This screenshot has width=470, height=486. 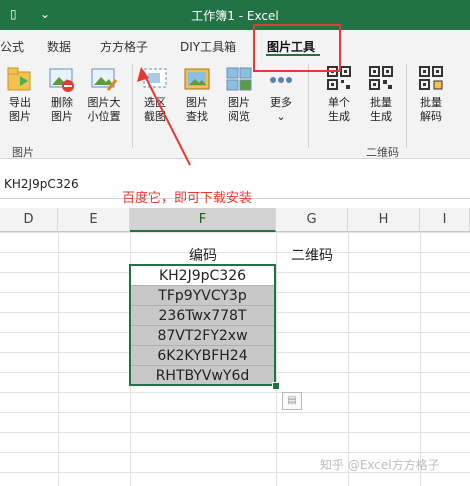 I want to click on selection-range, so click(x=202, y=325).